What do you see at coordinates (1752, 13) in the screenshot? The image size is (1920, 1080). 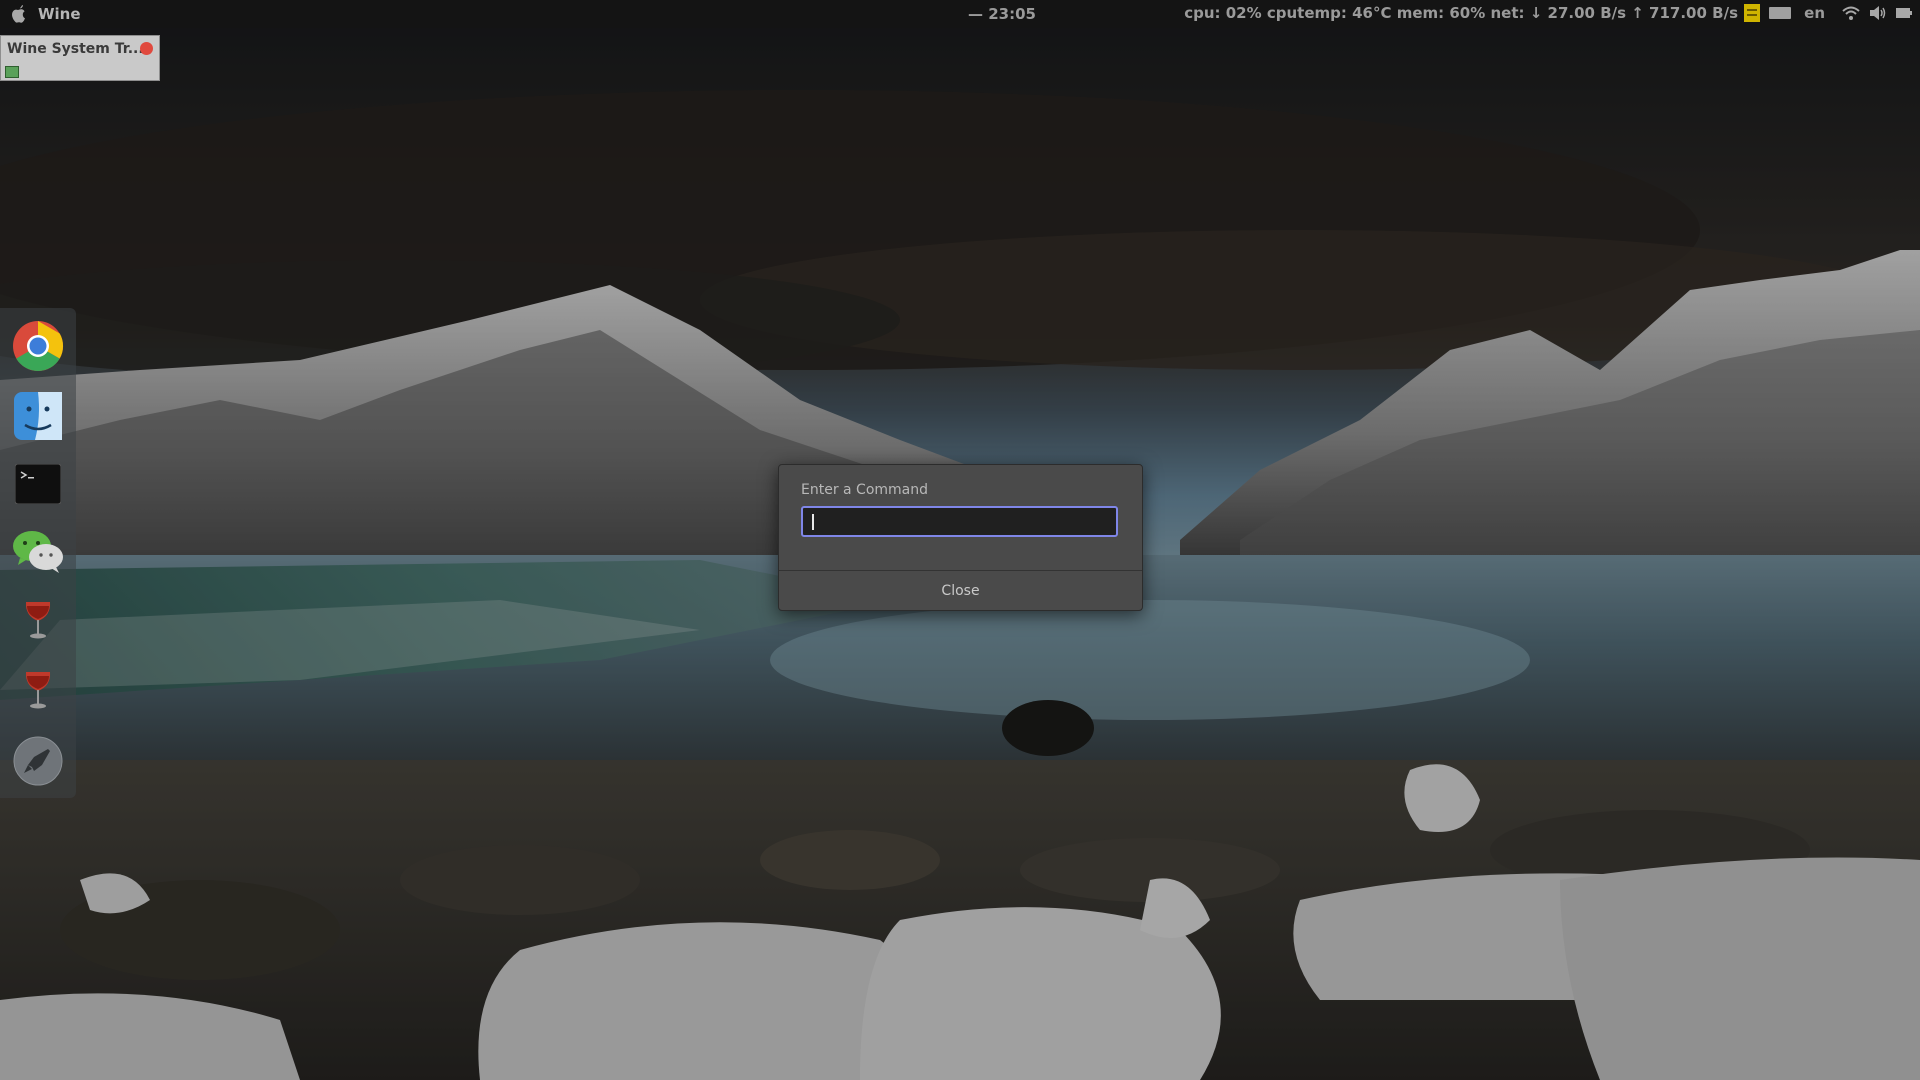 I see `notes-icon` at bounding box center [1752, 13].